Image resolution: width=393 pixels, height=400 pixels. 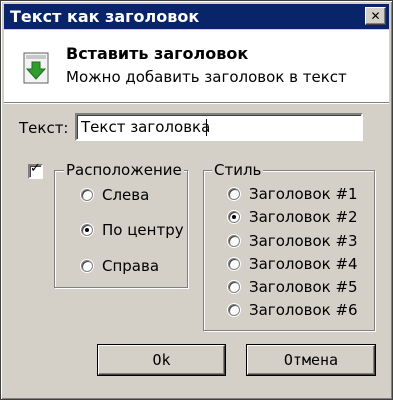 I want to click on close-icon: ✕, so click(x=375, y=16).